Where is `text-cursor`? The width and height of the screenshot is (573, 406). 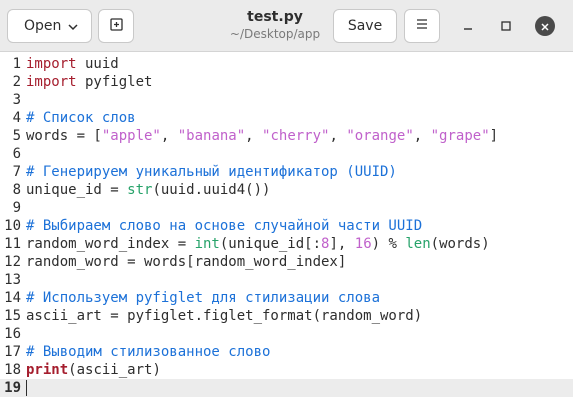
text-cursor is located at coordinates (26, 388).